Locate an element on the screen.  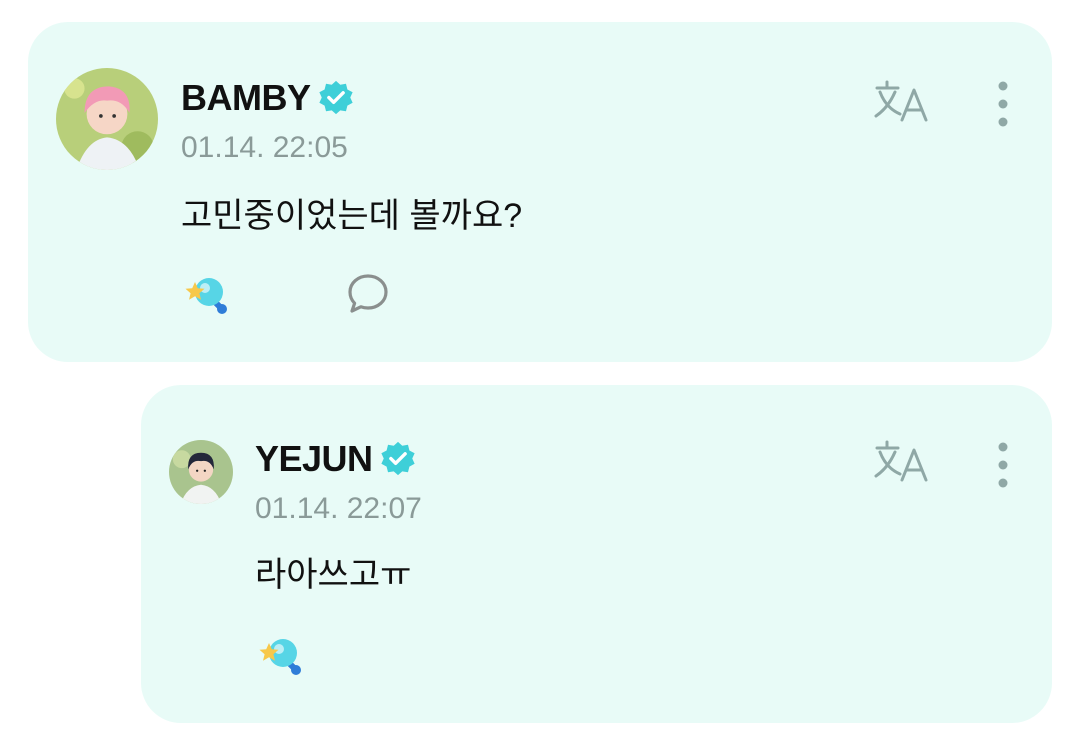
post-timestamp: 01.14. 22:05 is located at coordinates (264, 147).